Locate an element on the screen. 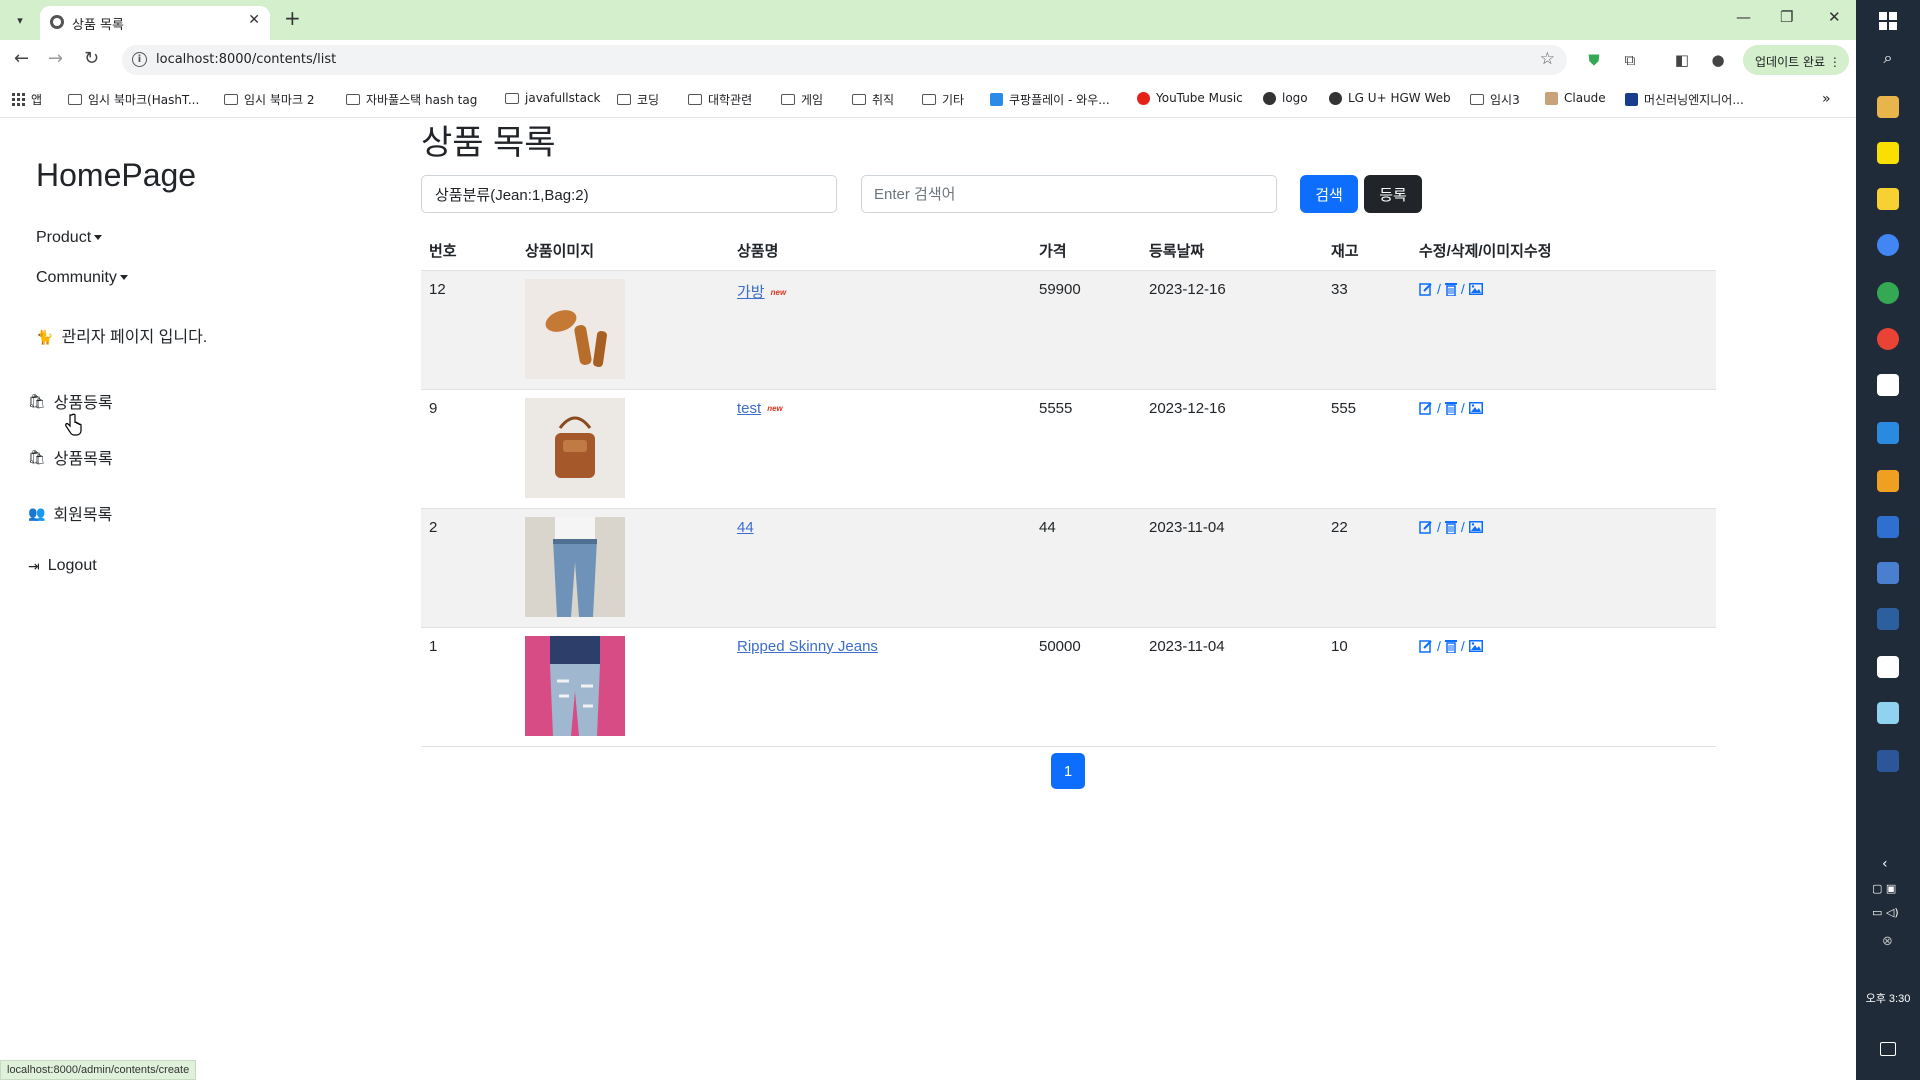 This screenshot has width=1920, height=1080. reload-icon: ↻ is located at coordinates (91, 59).